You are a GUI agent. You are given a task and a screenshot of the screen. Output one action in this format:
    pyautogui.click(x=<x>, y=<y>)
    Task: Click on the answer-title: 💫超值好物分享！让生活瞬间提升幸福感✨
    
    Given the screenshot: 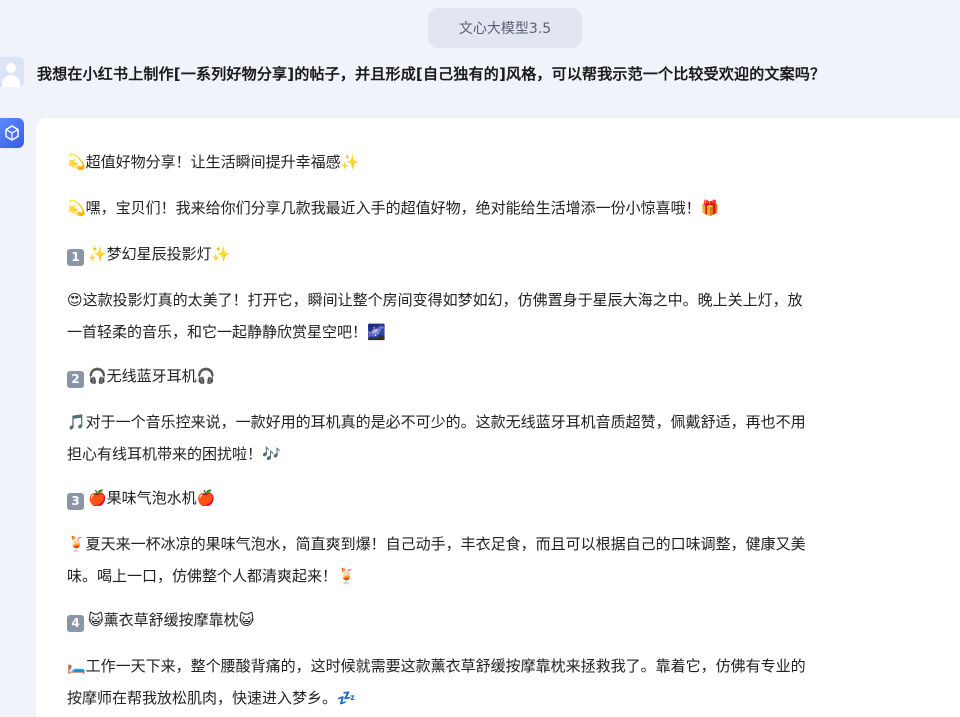 What is the action you would take?
    pyautogui.click(x=213, y=162)
    